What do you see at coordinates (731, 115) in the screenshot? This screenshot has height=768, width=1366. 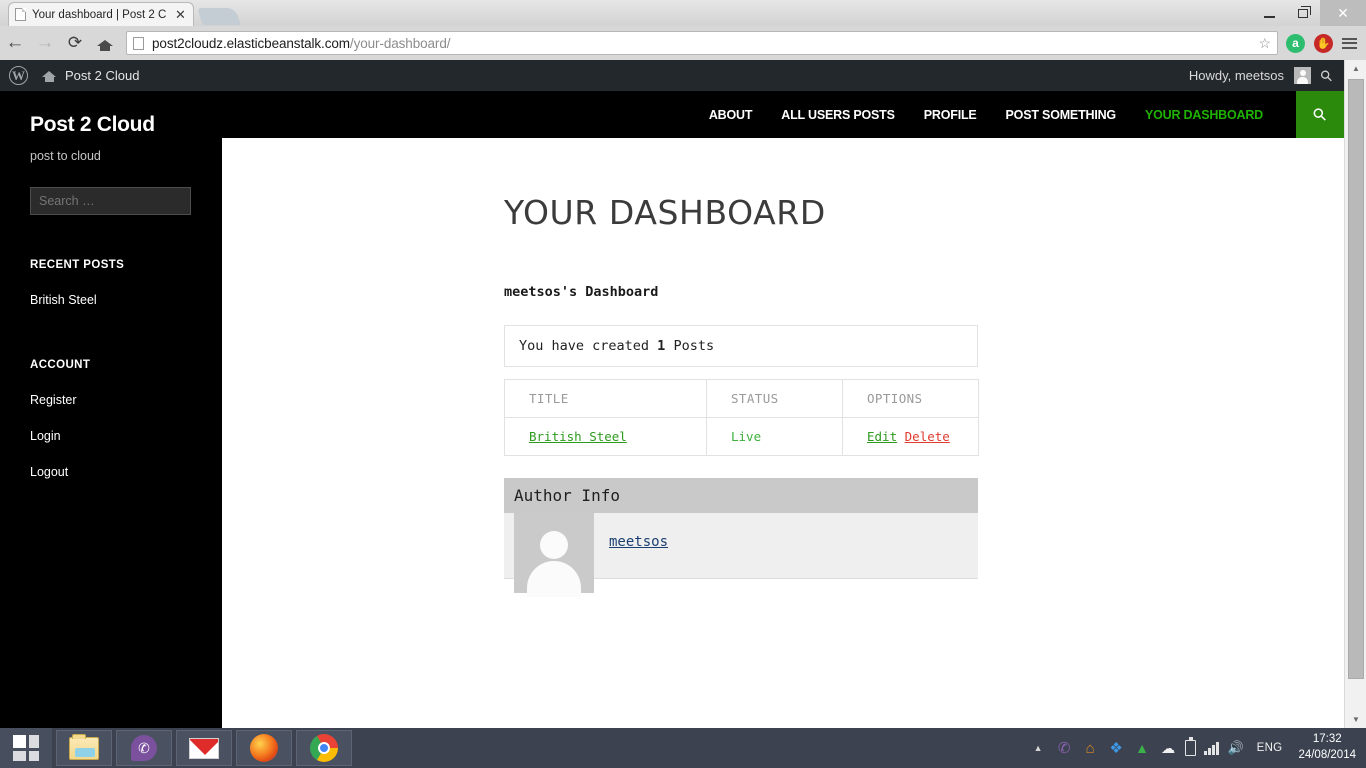 I see `nav-item-about: ABOUT` at bounding box center [731, 115].